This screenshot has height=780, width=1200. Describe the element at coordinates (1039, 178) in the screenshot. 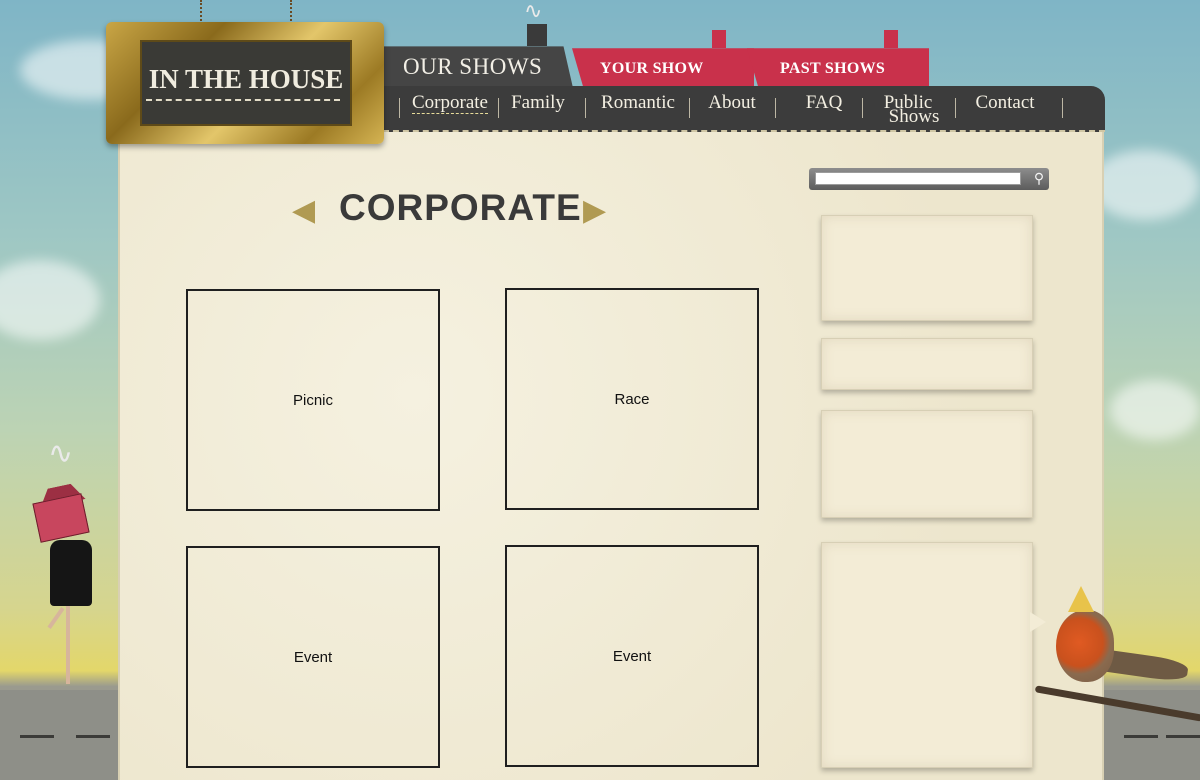

I see `search-icon: ⚲` at that location.